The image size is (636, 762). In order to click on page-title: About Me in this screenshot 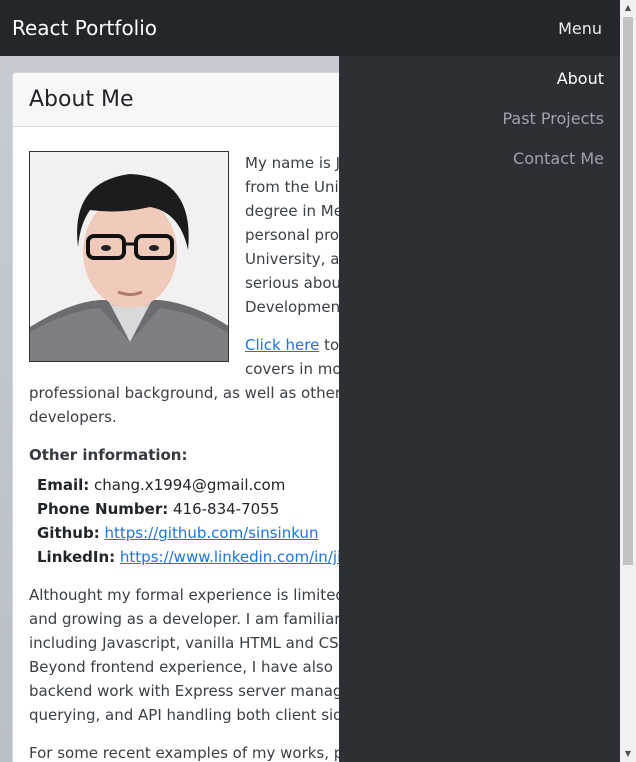, I will do `click(81, 99)`.